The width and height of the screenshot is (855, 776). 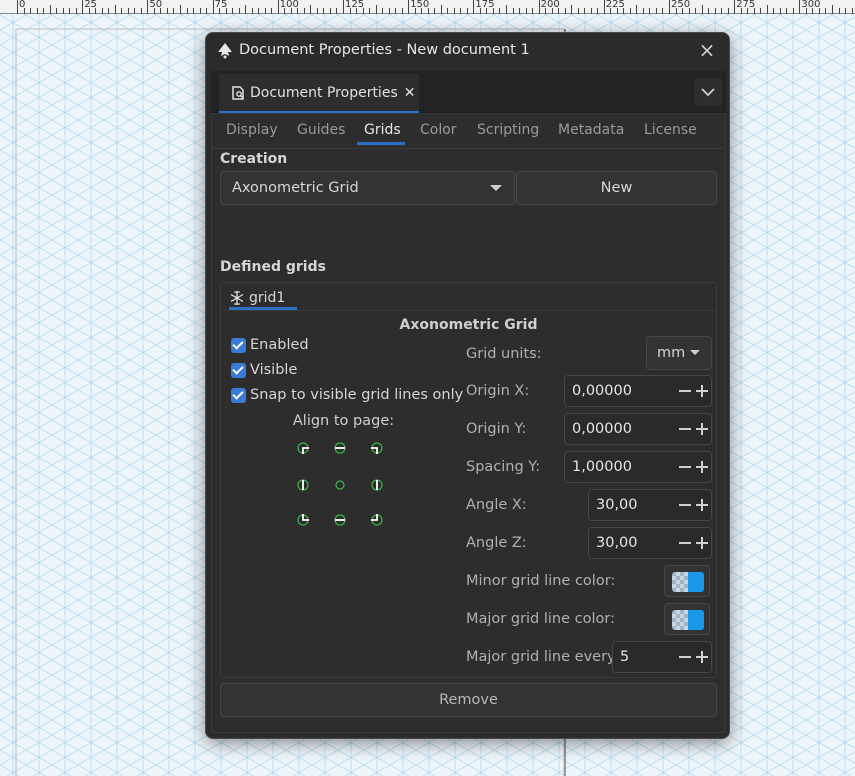 What do you see at coordinates (687, 581) in the screenshot?
I see `minor-color-button` at bounding box center [687, 581].